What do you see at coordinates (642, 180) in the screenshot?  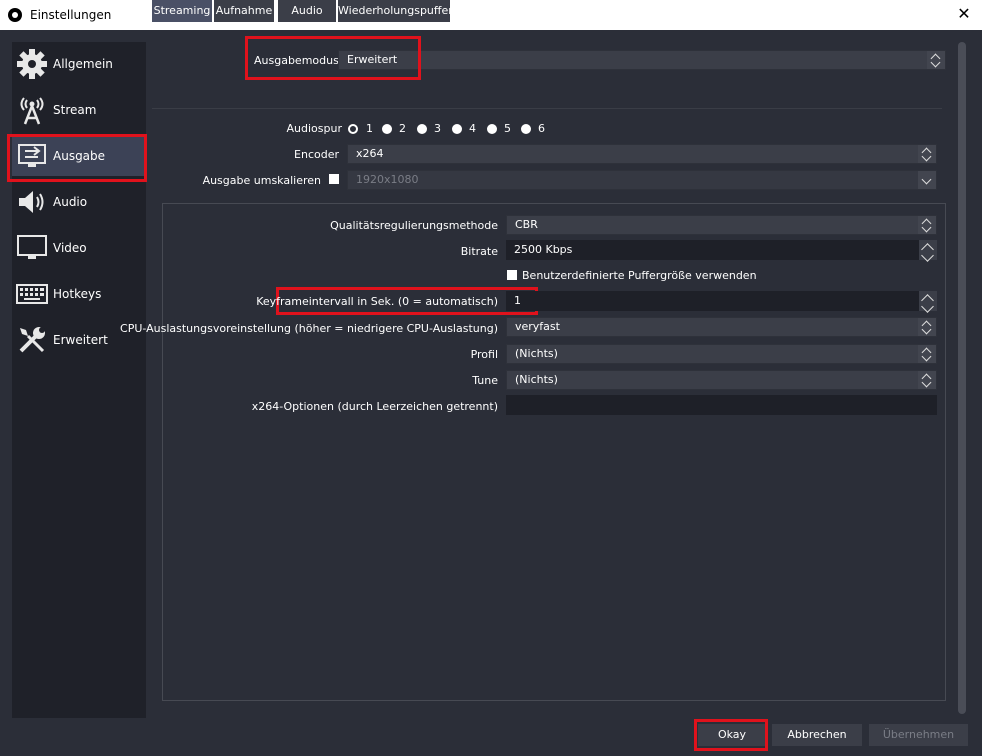 I see `rescale-resolution-select: 1920x1080` at bounding box center [642, 180].